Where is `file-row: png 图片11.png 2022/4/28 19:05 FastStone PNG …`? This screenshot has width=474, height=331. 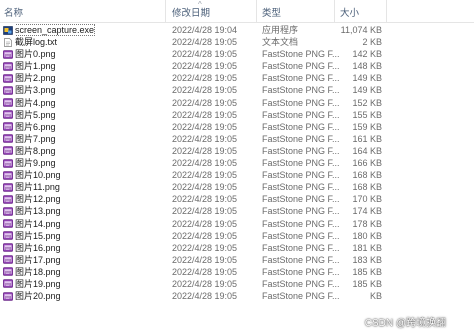 file-row: png 图片11.png 2022/4/28 19:05 FastStone PNG … is located at coordinates (237, 187).